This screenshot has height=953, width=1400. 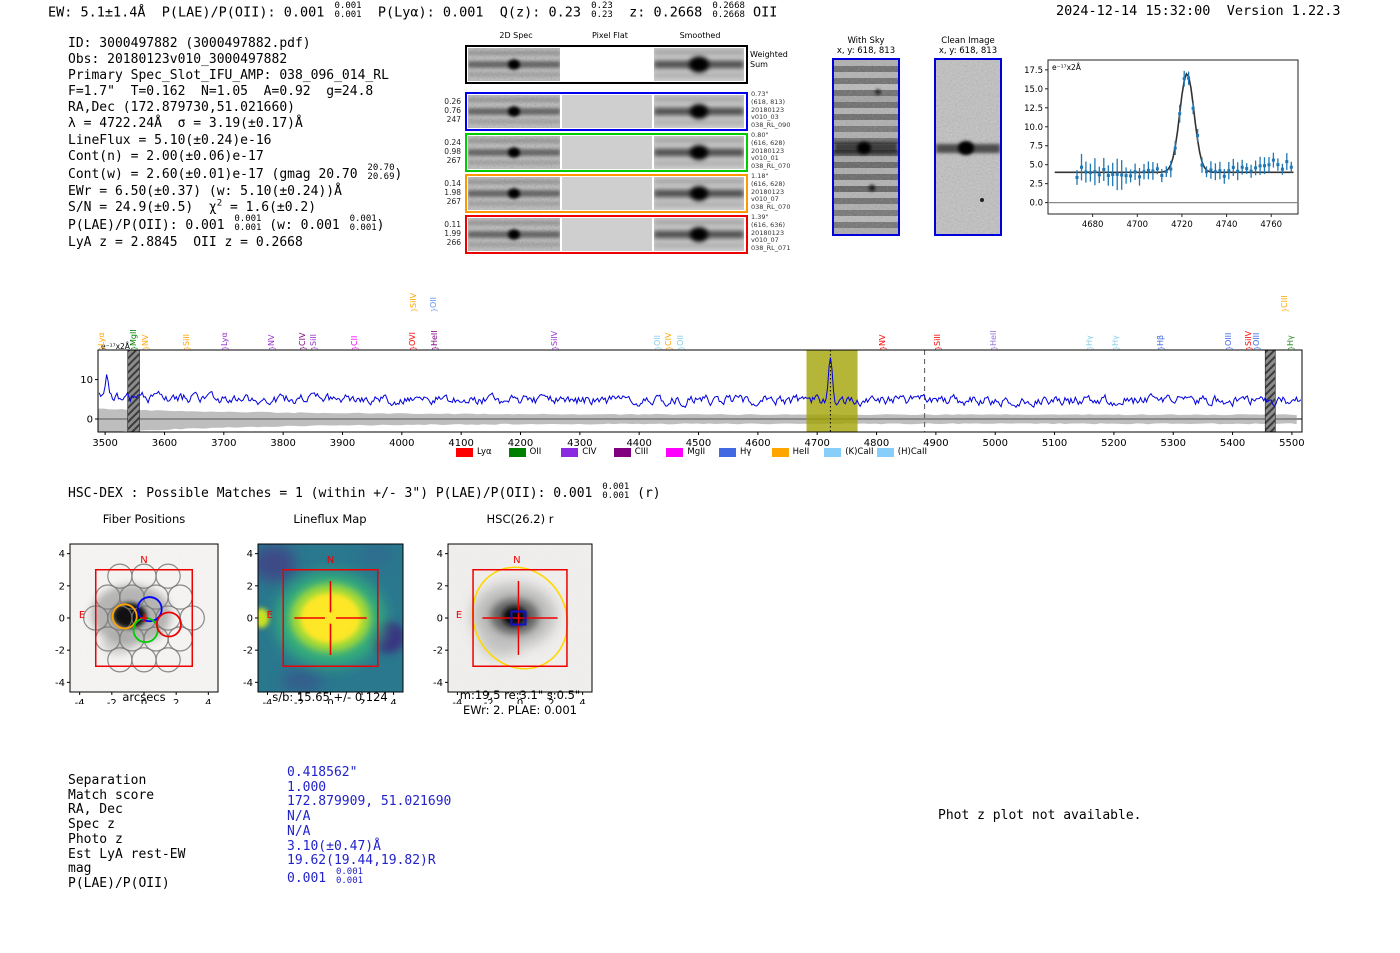 What do you see at coordinates (938, 339) in the screenshot?
I see `spectral-line-label: SiII` at bounding box center [938, 339].